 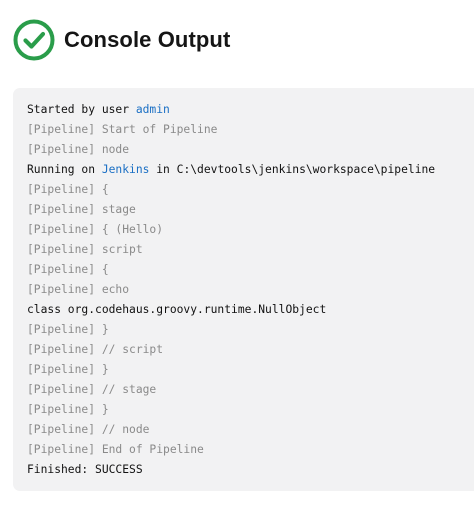 I want to click on console-text: Running on, so click(x=64, y=169).